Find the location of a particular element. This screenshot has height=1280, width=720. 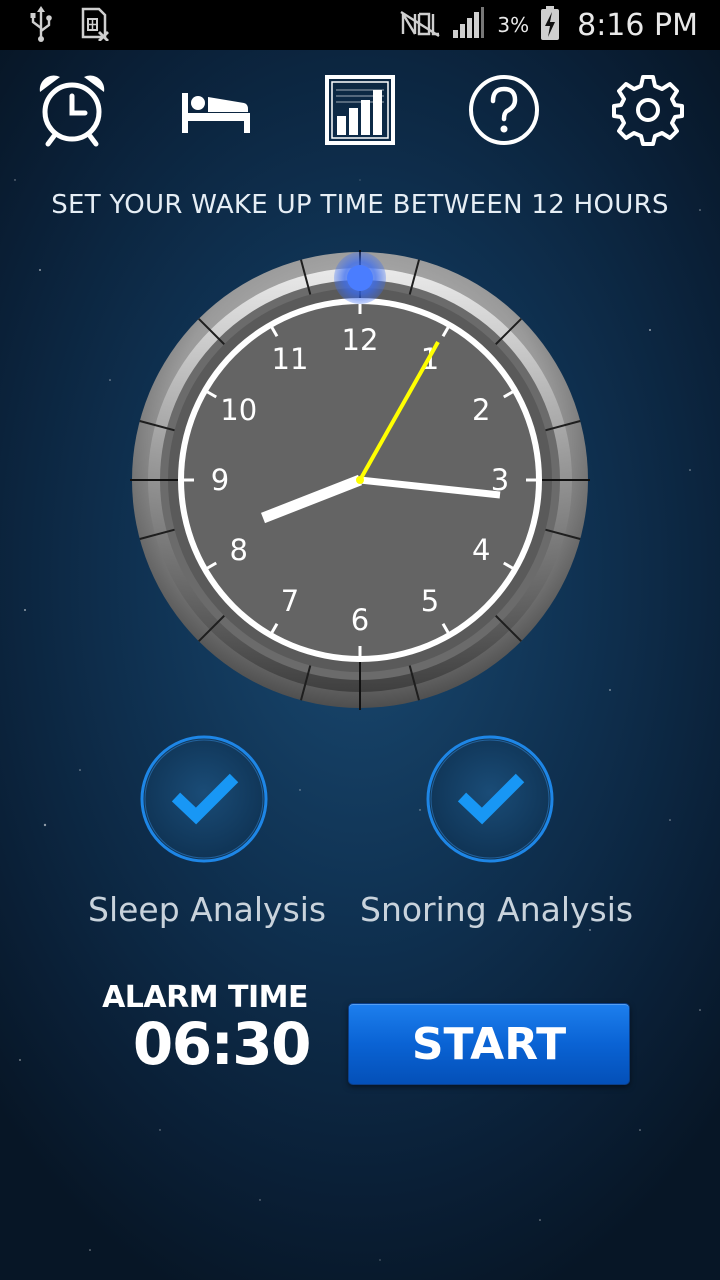

alarm-clock-icon is located at coordinates (72, 112).